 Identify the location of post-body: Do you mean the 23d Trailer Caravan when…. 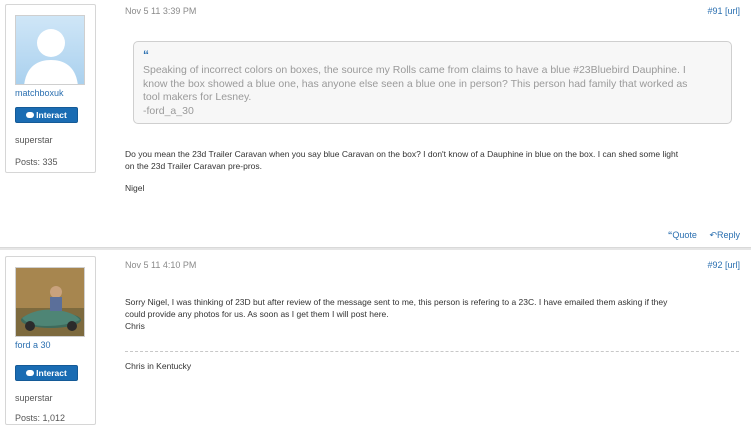
(432, 160).